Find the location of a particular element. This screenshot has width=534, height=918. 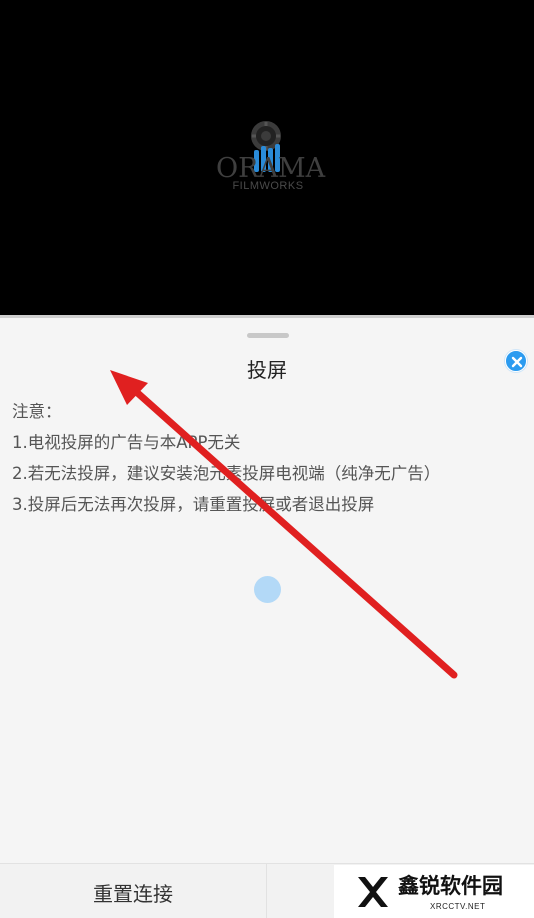

close-button is located at coordinates (516, 361).